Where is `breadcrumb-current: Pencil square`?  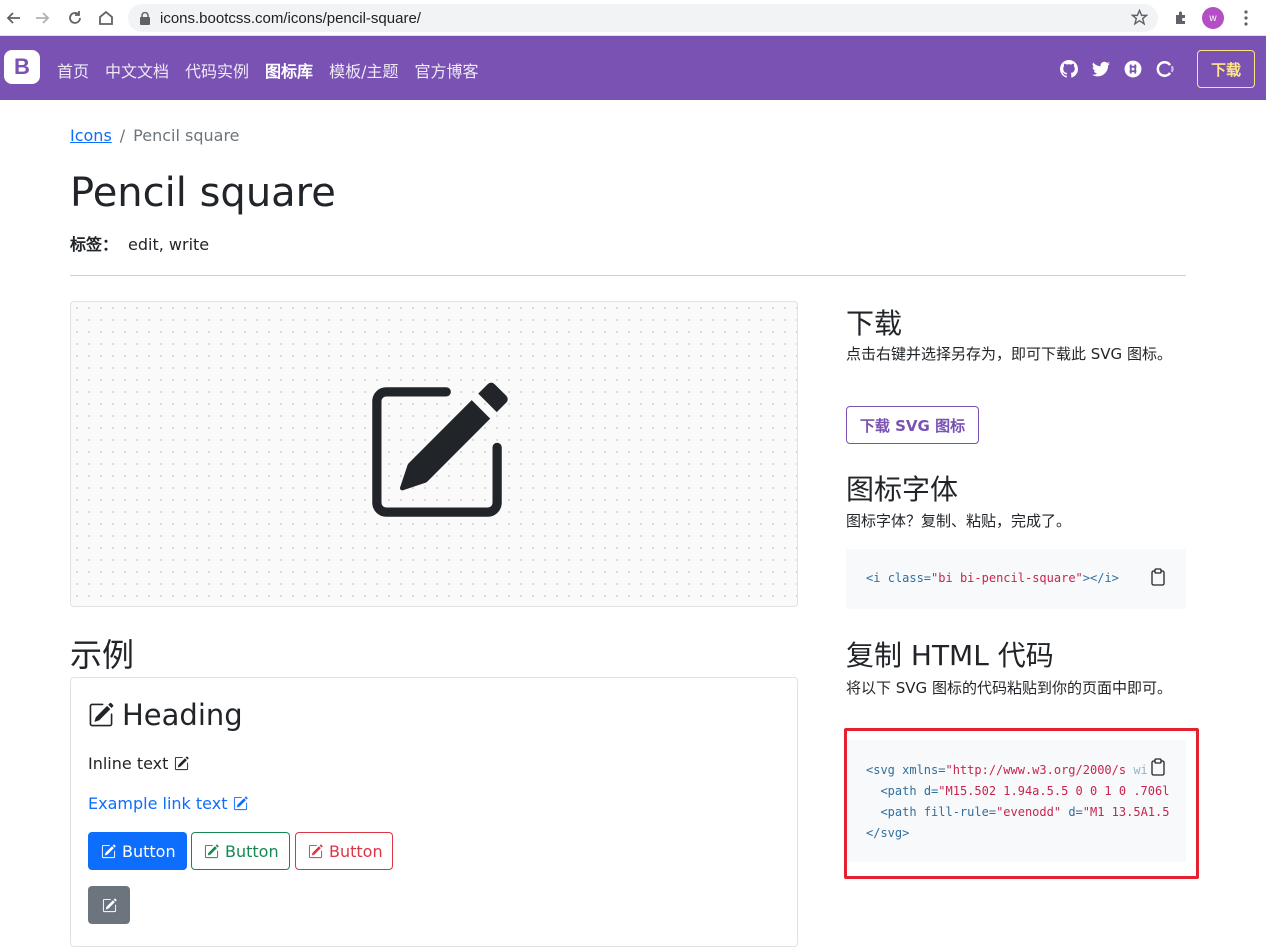
breadcrumb-current: Pencil square is located at coordinates (186, 135).